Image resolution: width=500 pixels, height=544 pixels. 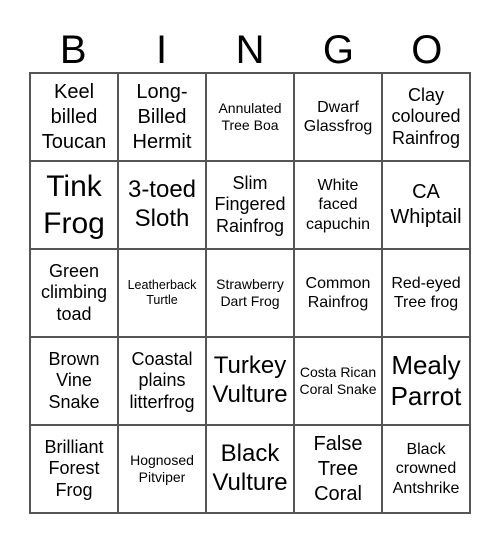 What do you see at coordinates (162, 381) in the screenshot?
I see `bingo-cell: Coastal plains litterfrog` at bounding box center [162, 381].